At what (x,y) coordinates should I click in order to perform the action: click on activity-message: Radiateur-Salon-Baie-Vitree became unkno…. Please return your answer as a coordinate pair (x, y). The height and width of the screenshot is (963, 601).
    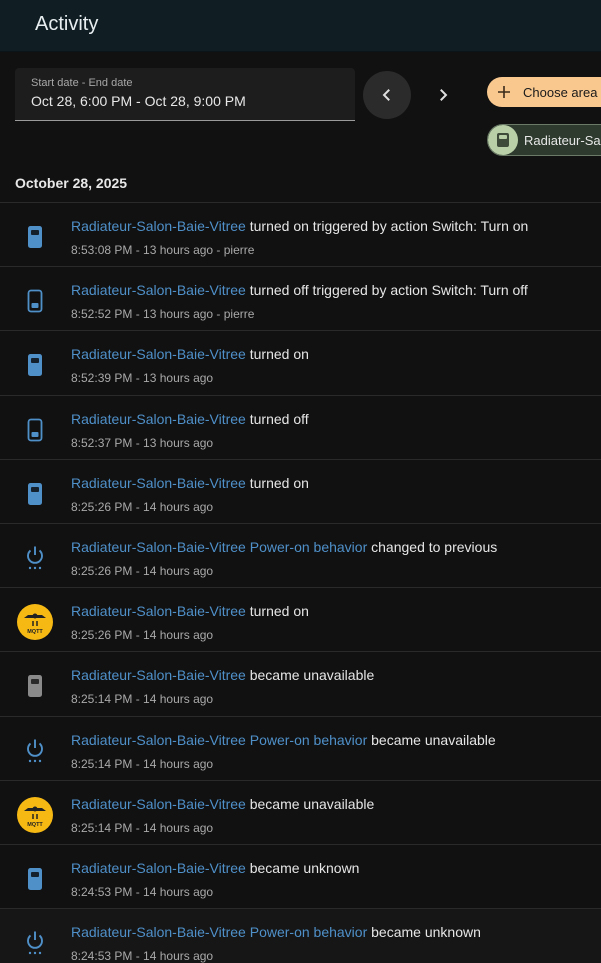
    Looking at the image, I should click on (215, 868).